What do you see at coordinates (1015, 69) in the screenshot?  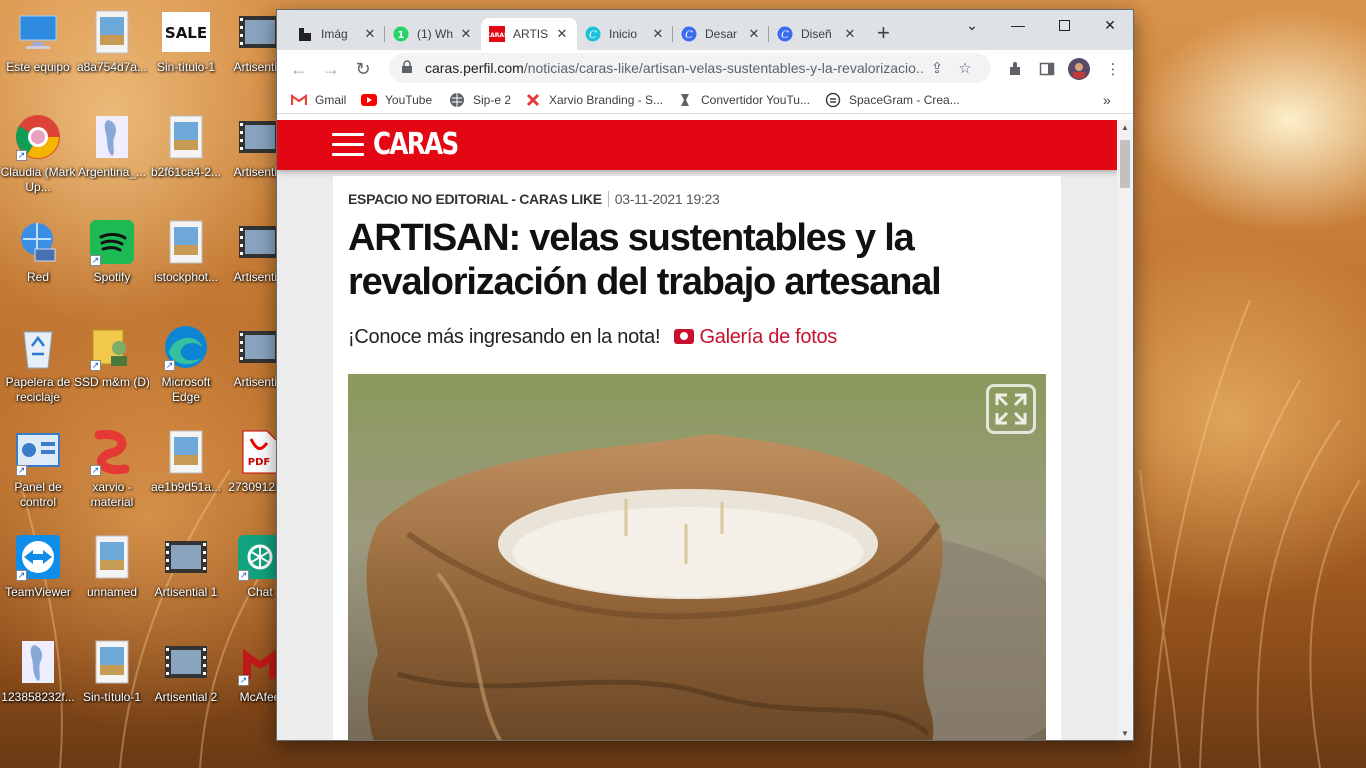 I see `extensions-icon` at bounding box center [1015, 69].